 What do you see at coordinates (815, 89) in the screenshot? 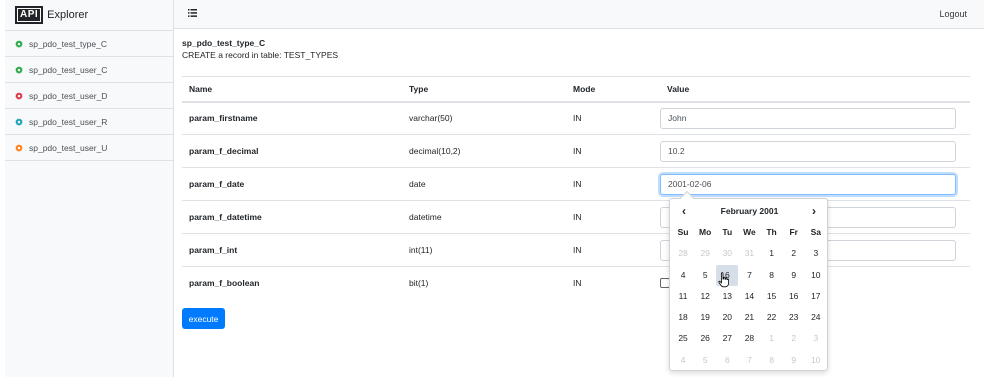
I see `column-header-value: Value` at bounding box center [815, 89].